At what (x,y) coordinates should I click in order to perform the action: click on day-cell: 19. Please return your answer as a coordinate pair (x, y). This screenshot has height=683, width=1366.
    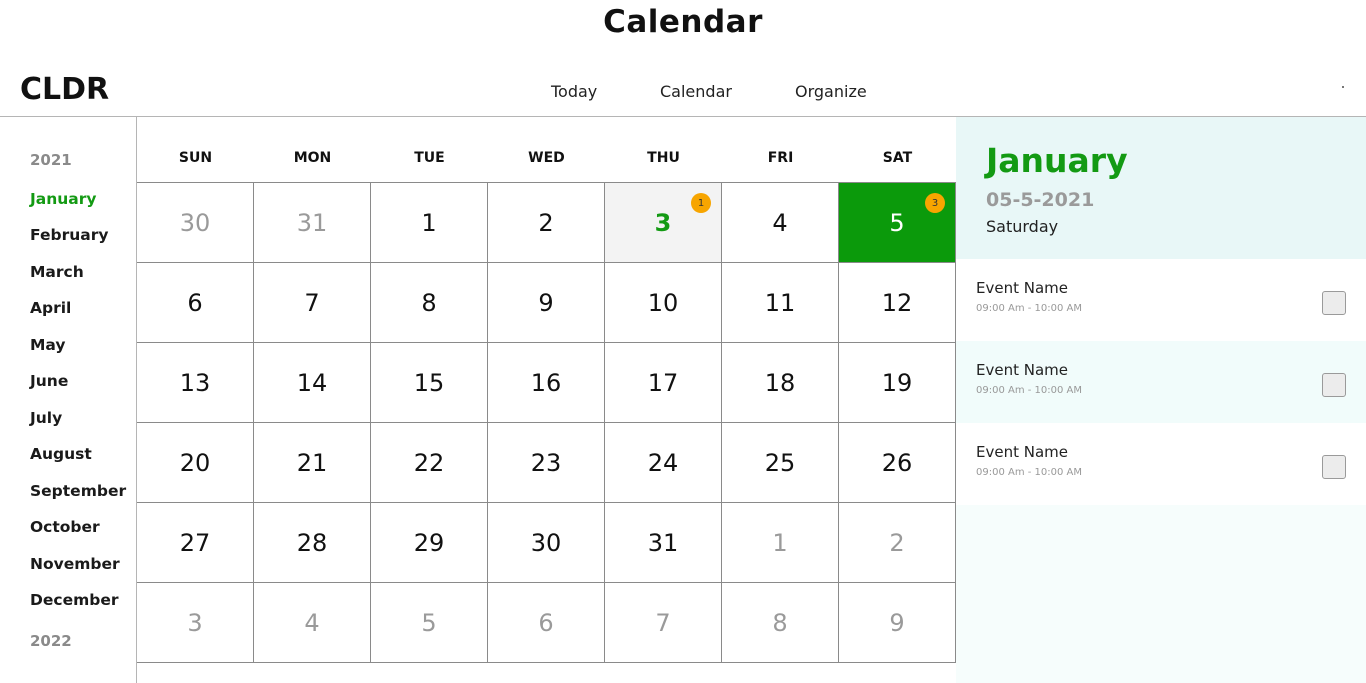
    Looking at the image, I should click on (897, 383).